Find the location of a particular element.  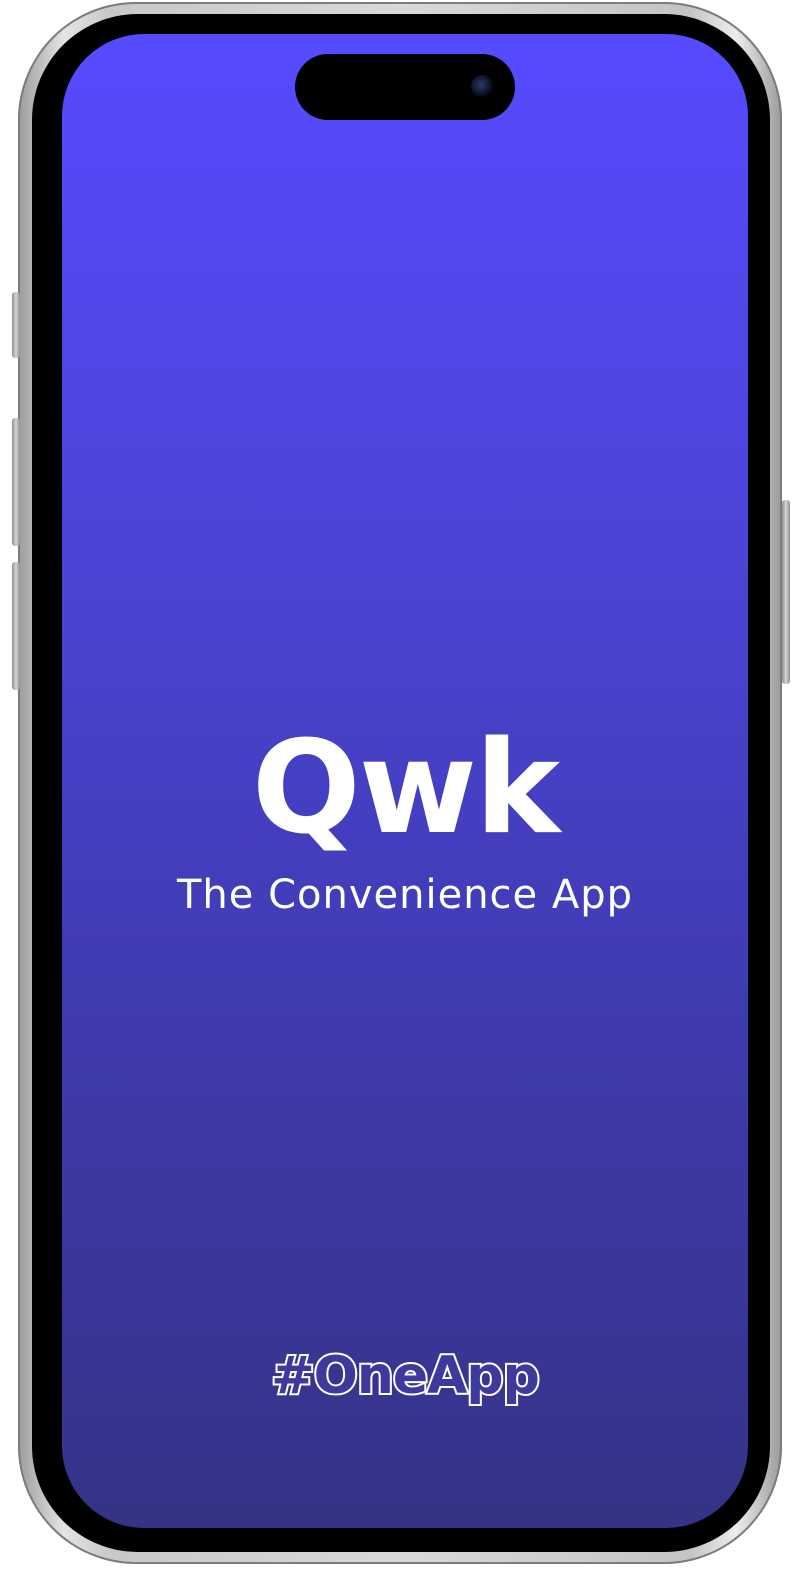

app-tagline: The Convenience App is located at coordinates (405, 895).